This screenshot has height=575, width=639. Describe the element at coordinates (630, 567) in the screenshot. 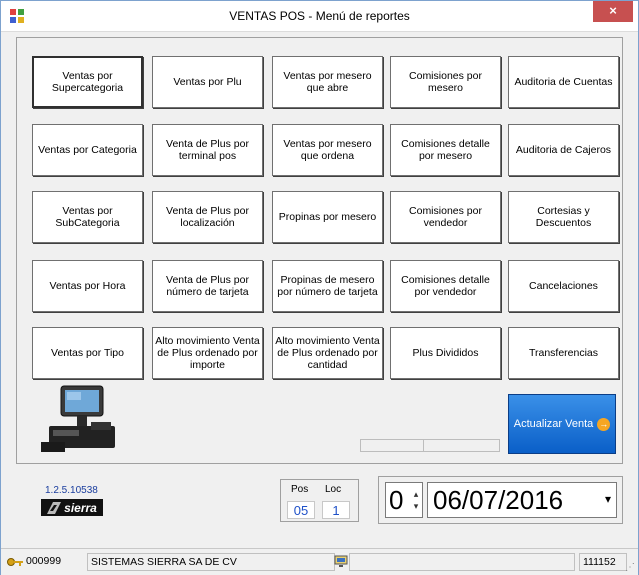

I see `resize-grip-icon: ⋰` at that location.